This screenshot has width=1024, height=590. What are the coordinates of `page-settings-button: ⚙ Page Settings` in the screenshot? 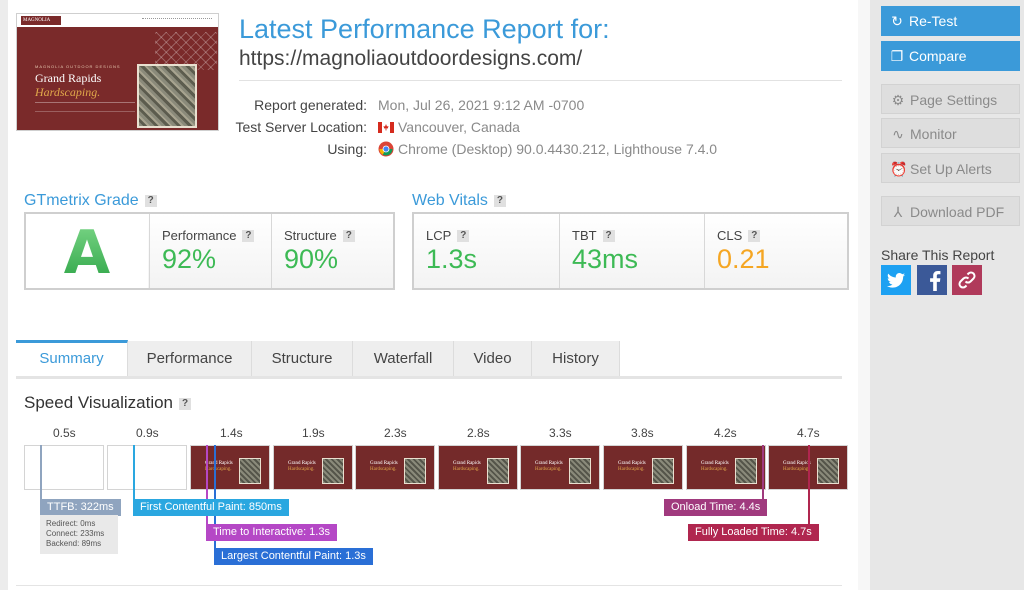 It's located at (950, 99).